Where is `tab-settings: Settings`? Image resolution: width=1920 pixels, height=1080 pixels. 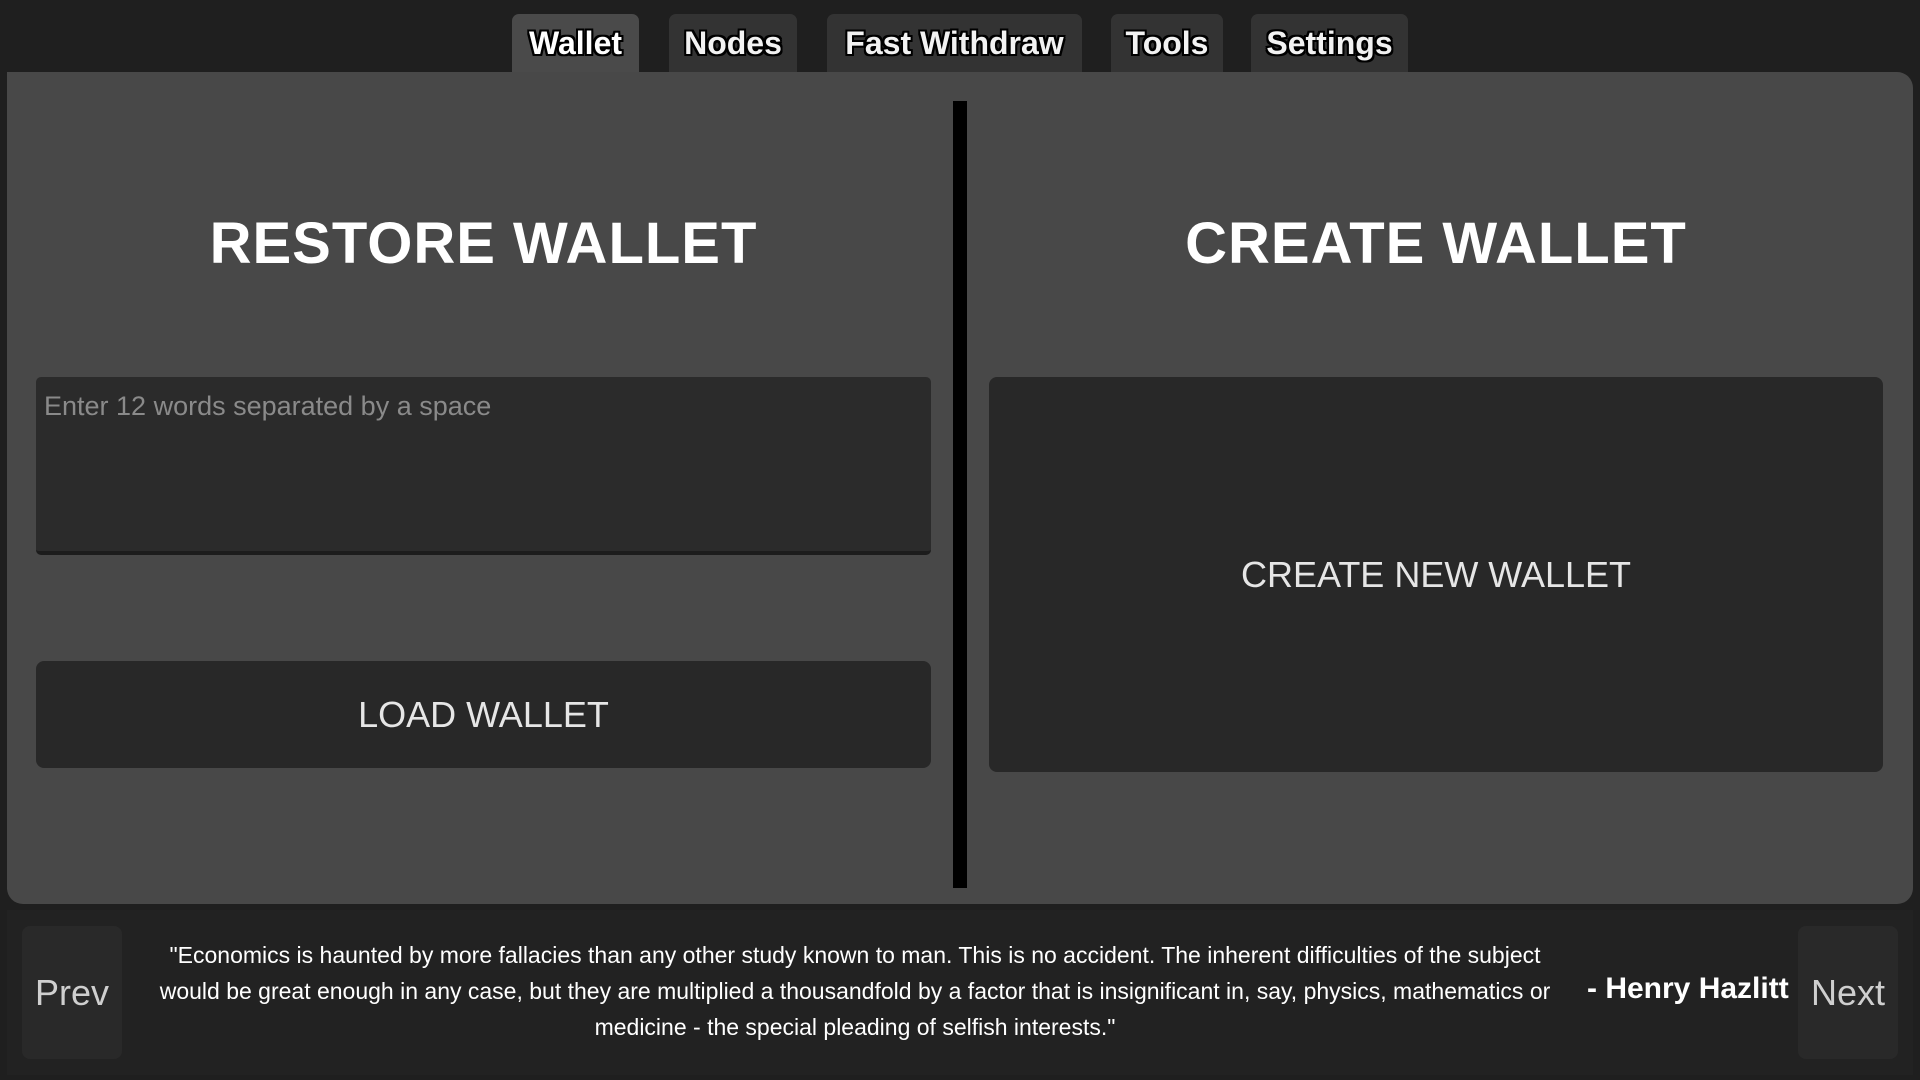
tab-settings: Settings is located at coordinates (1329, 43).